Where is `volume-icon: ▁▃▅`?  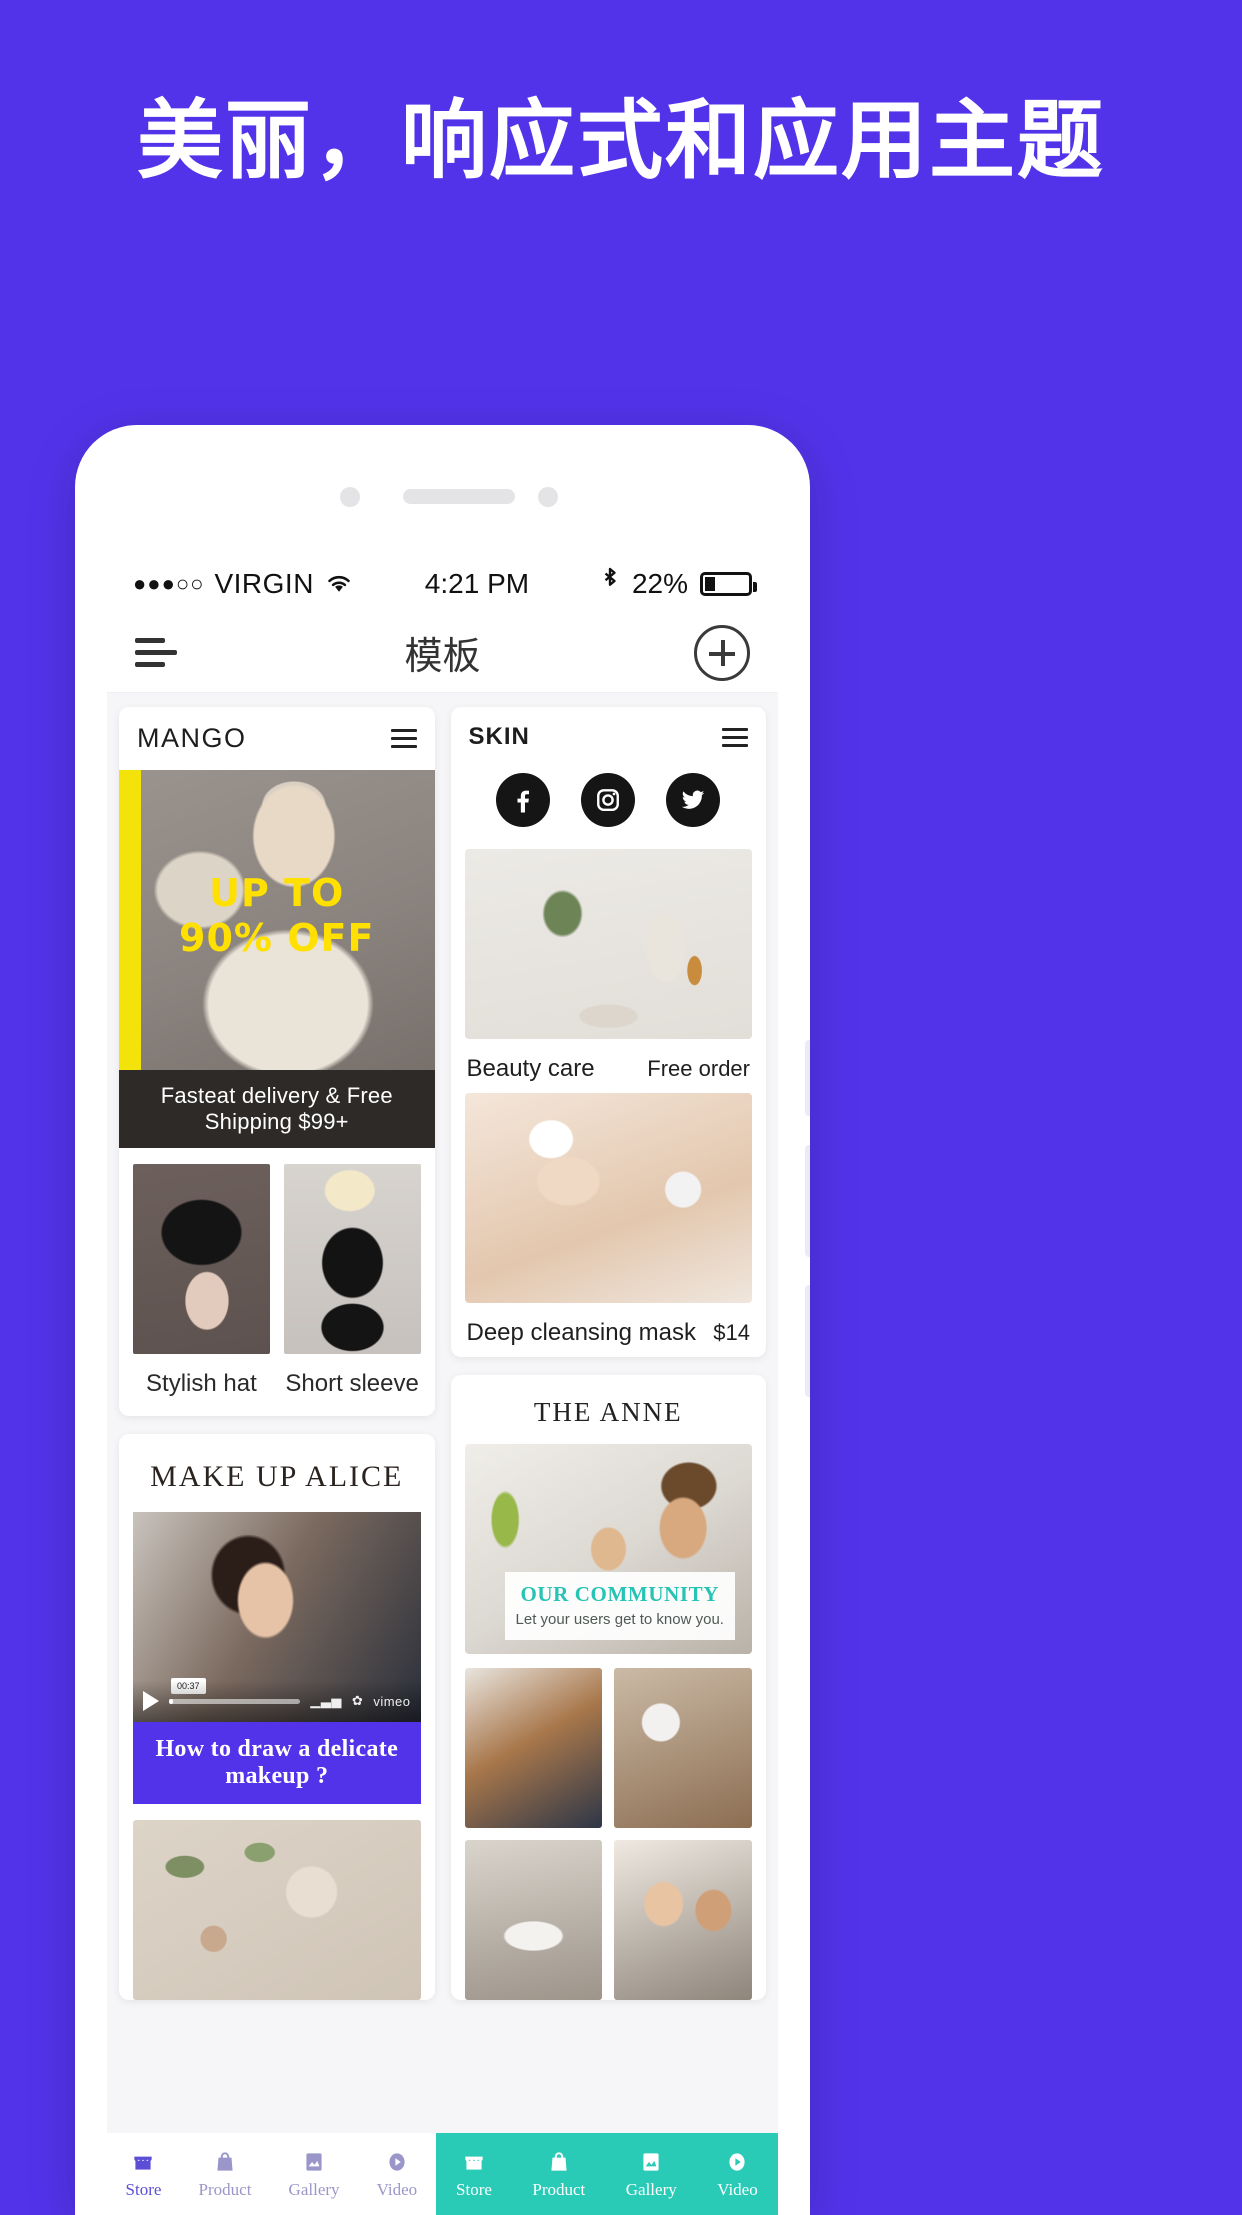 volume-icon: ▁▃▅ is located at coordinates (326, 1701).